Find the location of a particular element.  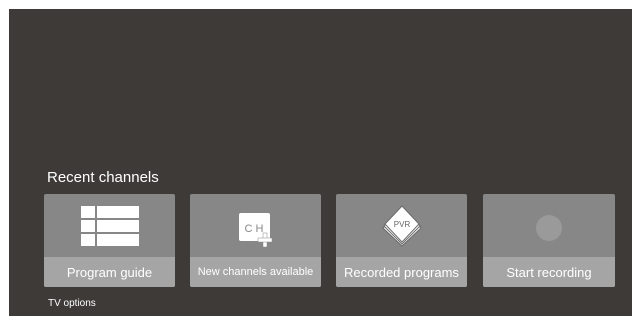

record-dot-icon is located at coordinates (549, 228).